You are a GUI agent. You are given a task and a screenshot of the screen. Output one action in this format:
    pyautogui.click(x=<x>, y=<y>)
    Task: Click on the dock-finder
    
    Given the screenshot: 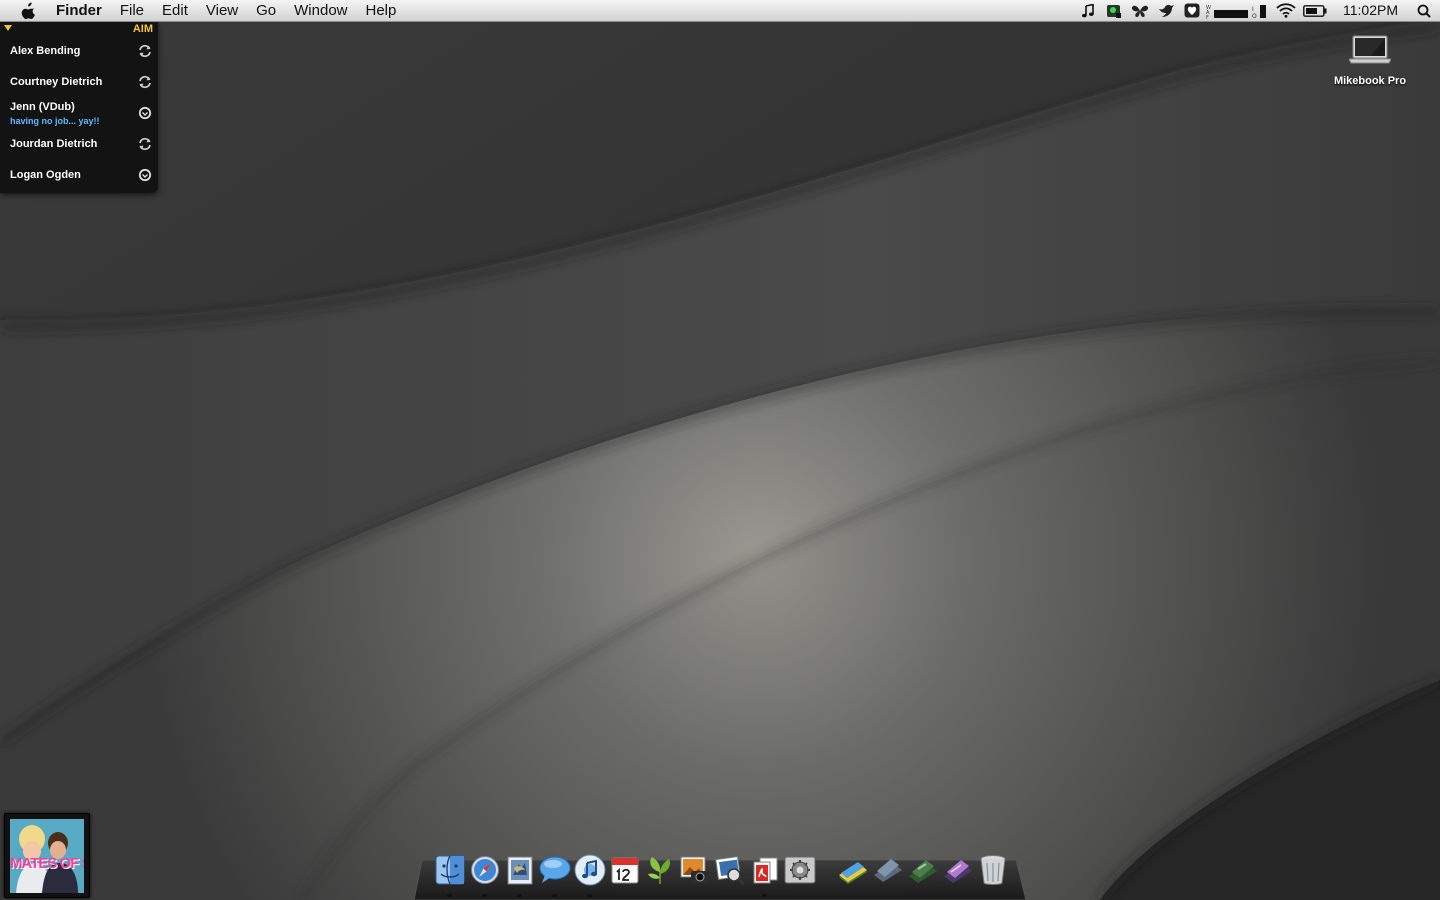 What is the action you would take?
    pyautogui.click(x=449, y=874)
    